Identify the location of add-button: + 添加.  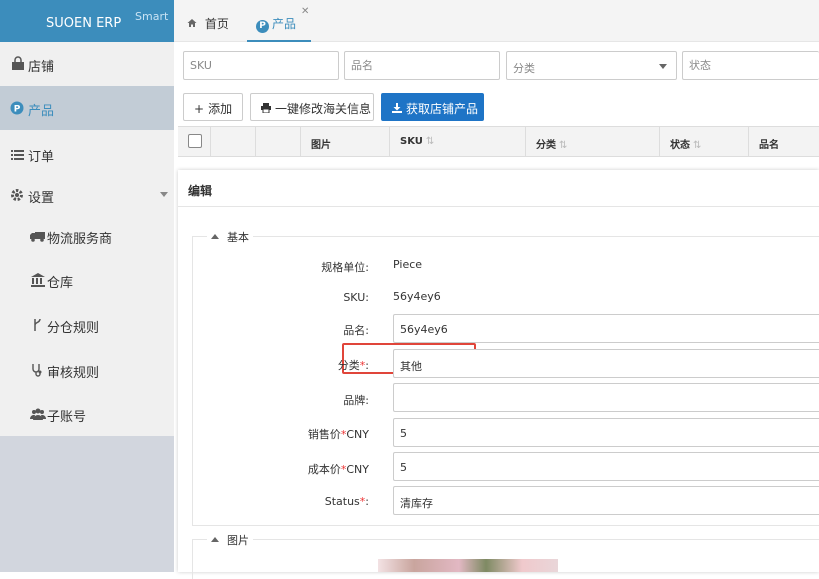
(213, 107).